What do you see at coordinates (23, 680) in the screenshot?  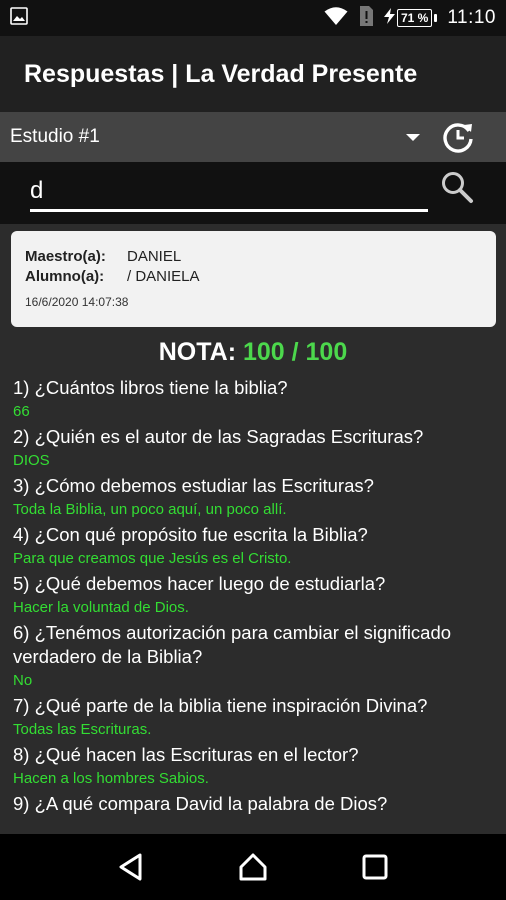 I see `answer-text: No` at bounding box center [23, 680].